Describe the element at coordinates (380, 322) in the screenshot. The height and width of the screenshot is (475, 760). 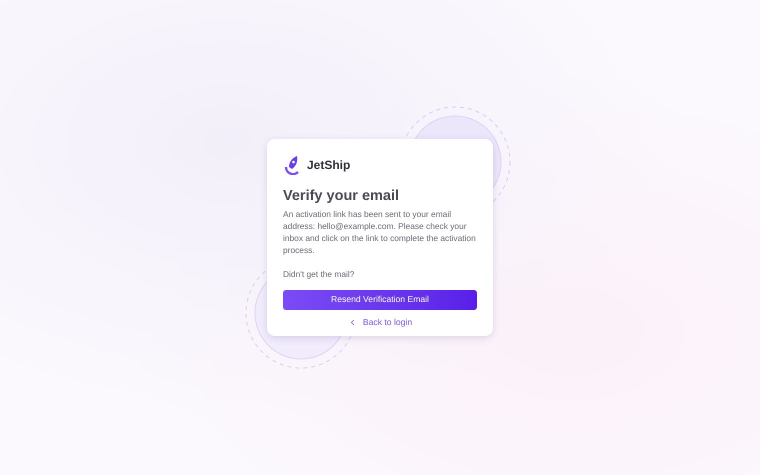
I see `back-to-login-link: Back to login` at that location.